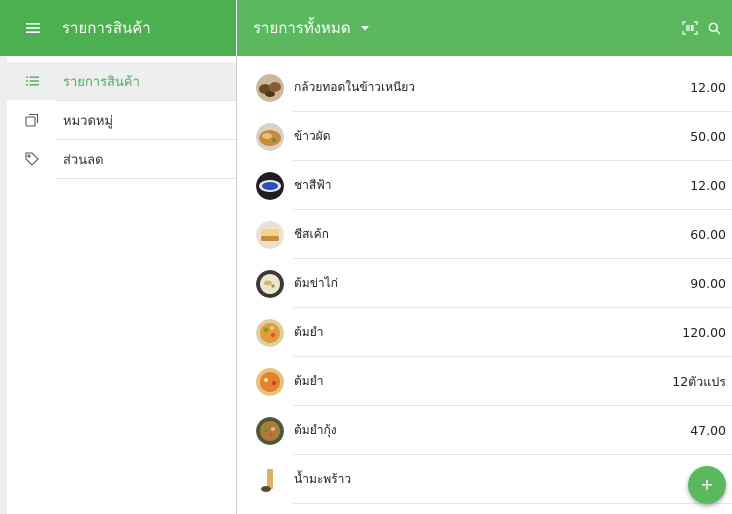  What do you see at coordinates (323, 479) in the screenshot?
I see `product-name: น้ำมะพร้าว` at bounding box center [323, 479].